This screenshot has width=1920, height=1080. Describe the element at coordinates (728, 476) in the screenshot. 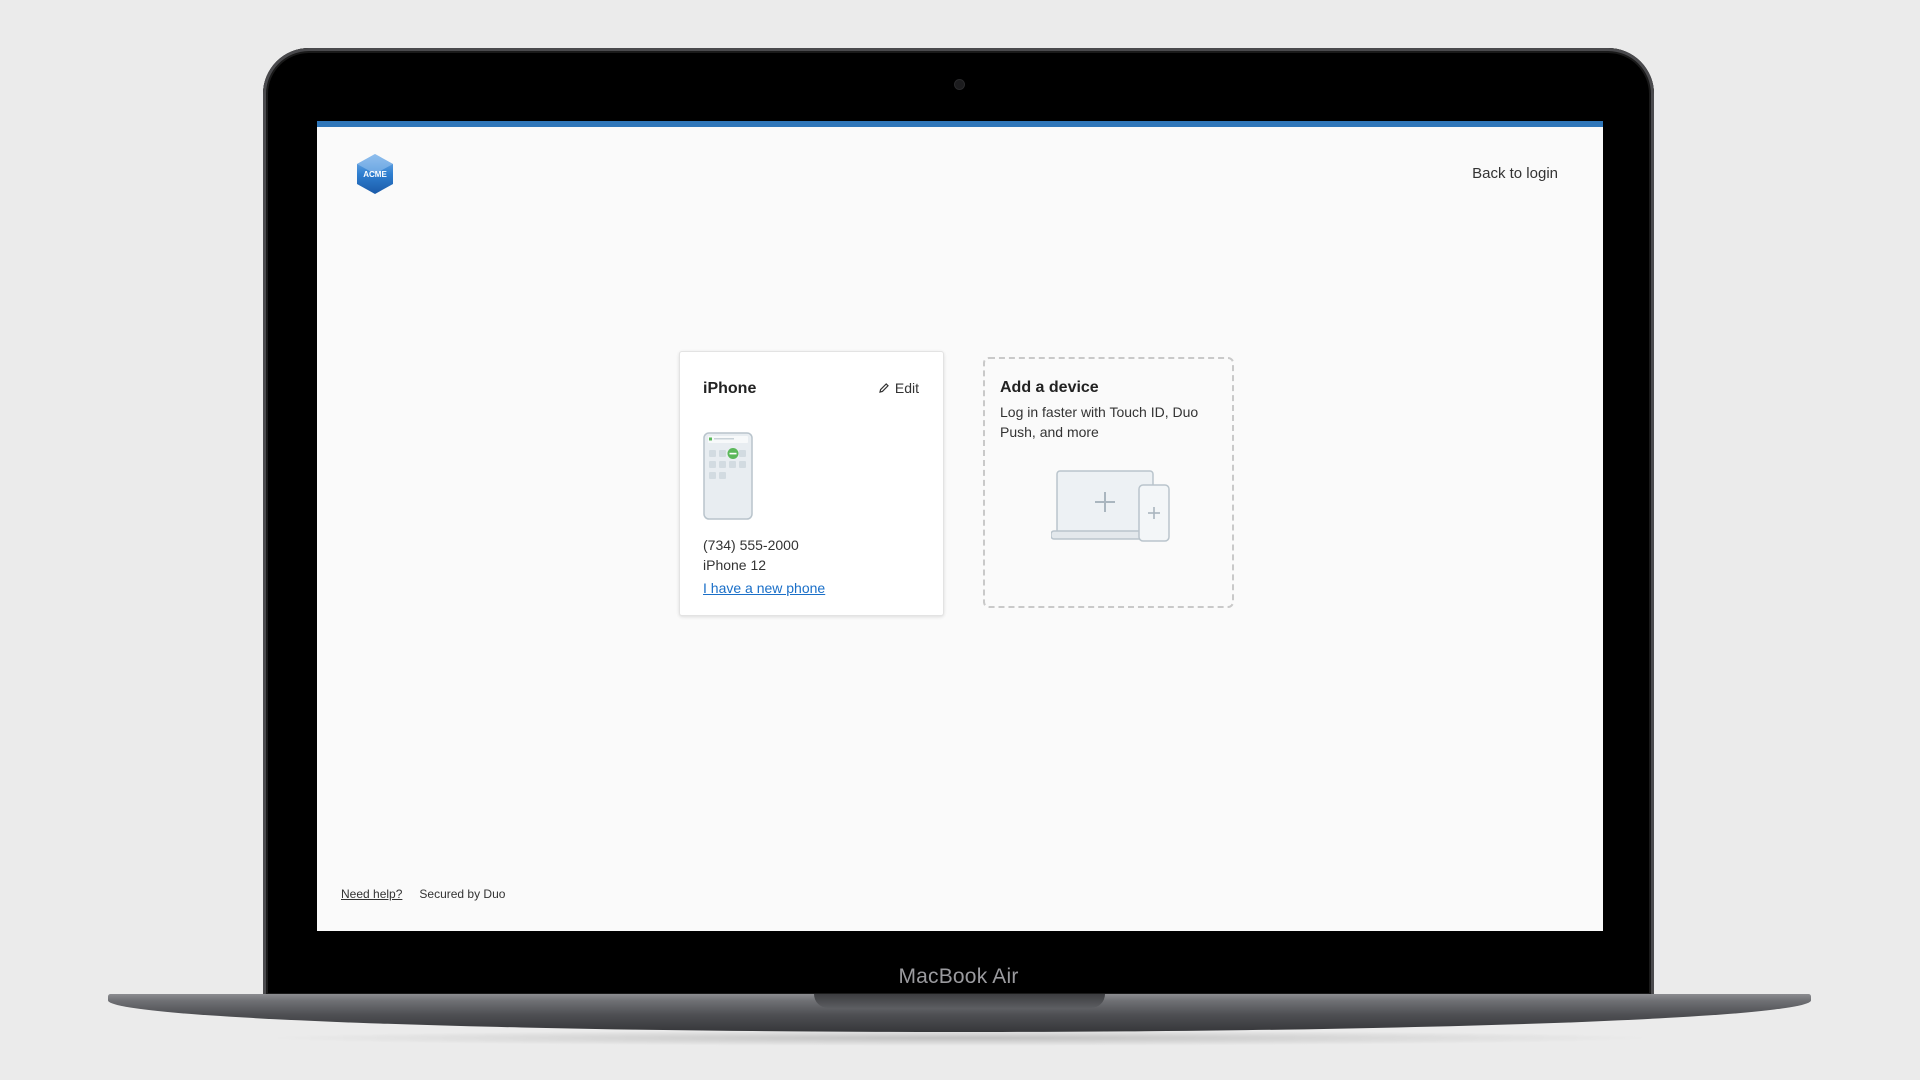

I see `phone-illustration-icon` at that location.